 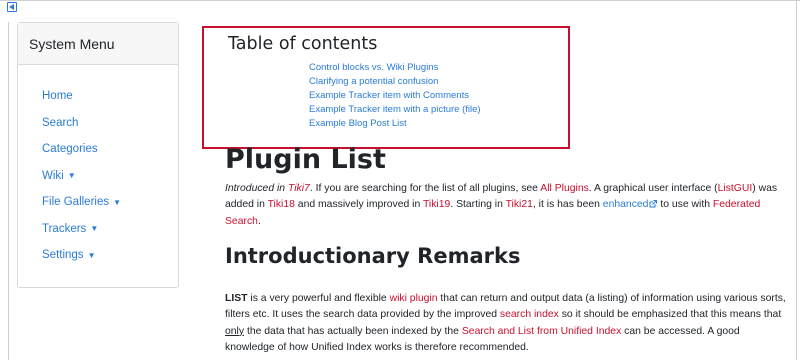 What do you see at coordinates (8, 191) in the screenshot?
I see `sidebar-column-edge` at bounding box center [8, 191].